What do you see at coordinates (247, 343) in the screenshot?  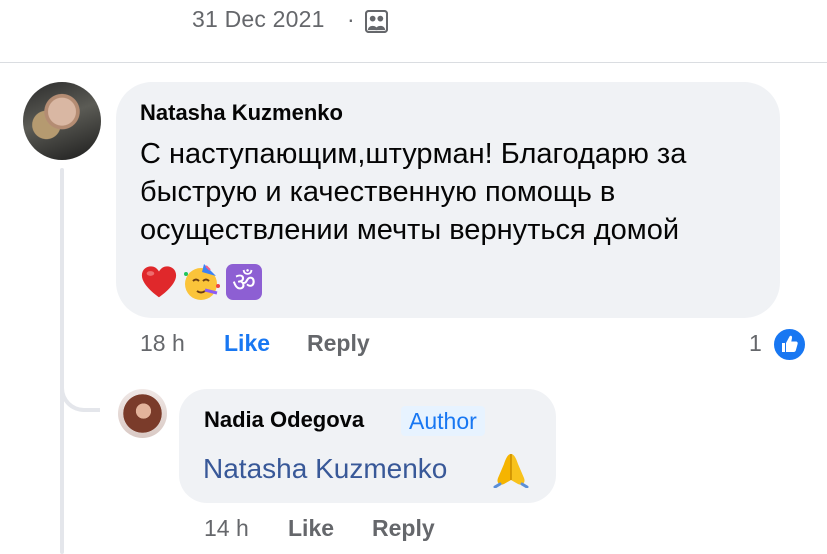 I see `like-button: Like` at bounding box center [247, 343].